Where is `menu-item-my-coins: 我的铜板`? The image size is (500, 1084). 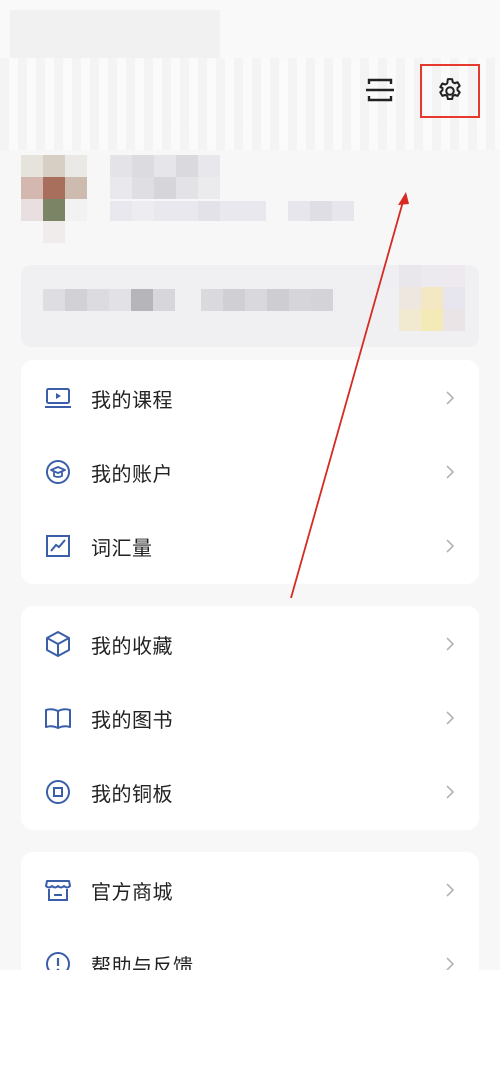 menu-item-my-coins: 我的铜板 is located at coordinates (250, 792).